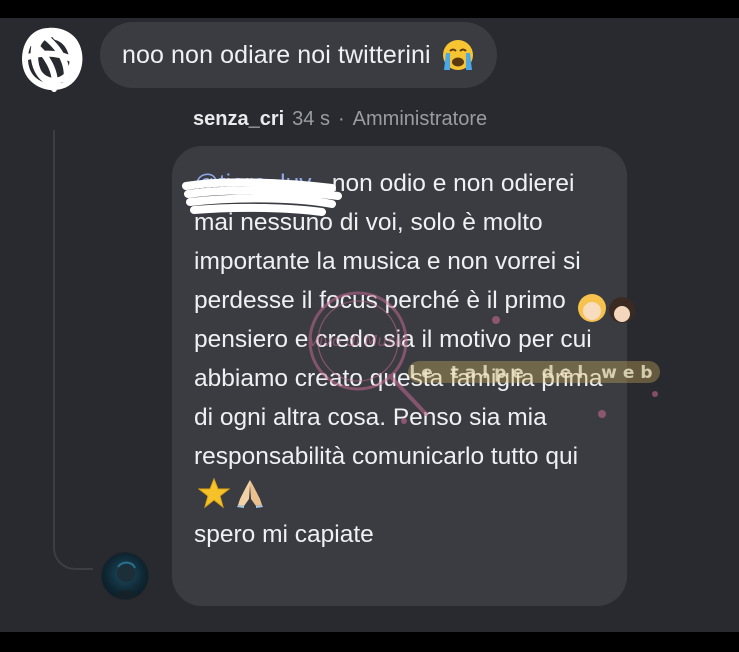  I want to click on bottom-black-bar, so click(369, 642).